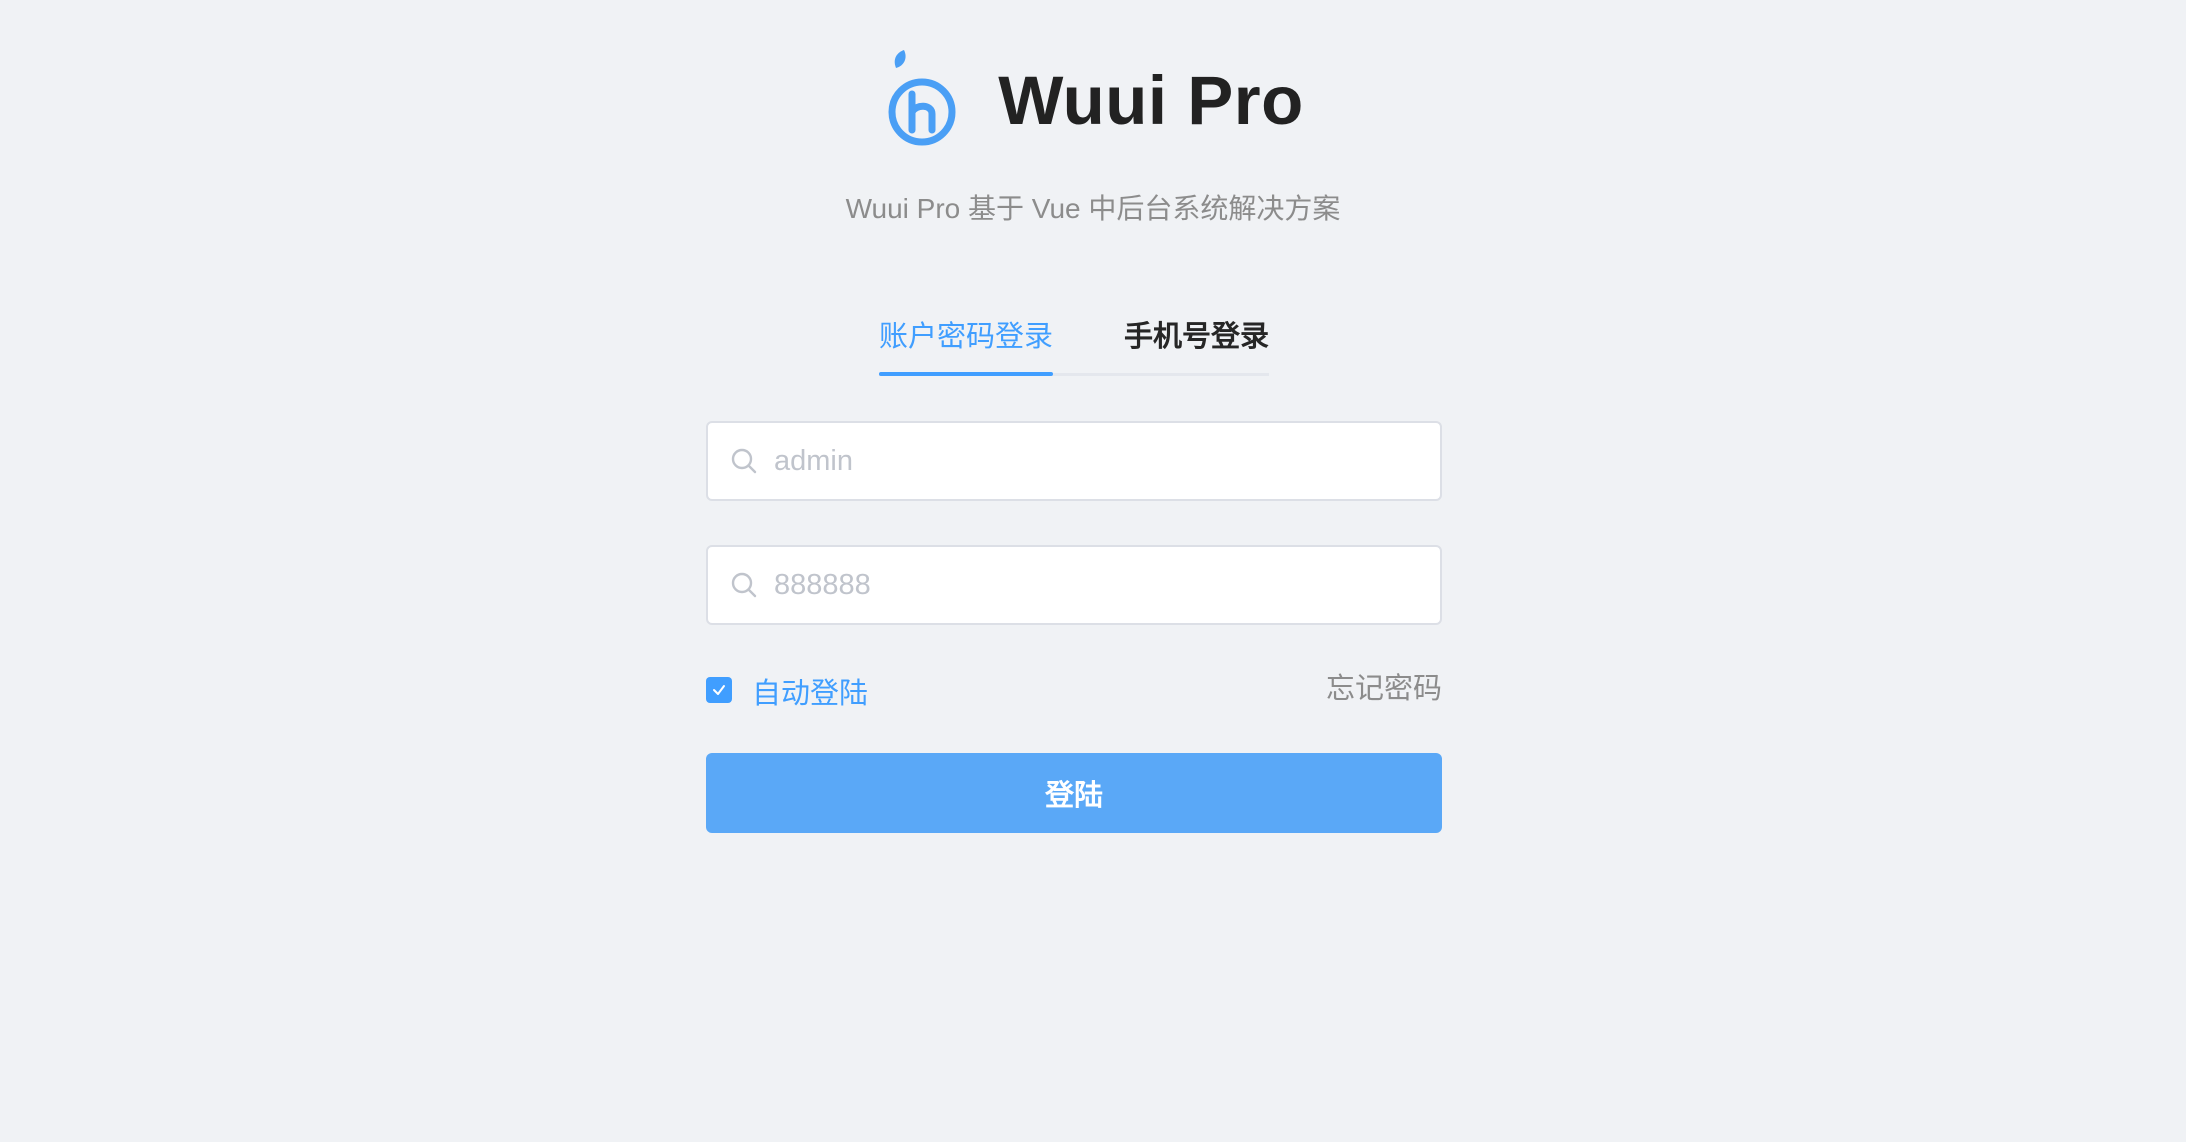 The image size is (2186, 1142). What do you see at coordinates (1151, 100) in the screenshot?
I see `app-title: Wuui Pro` at bounding box center [1151, 100].